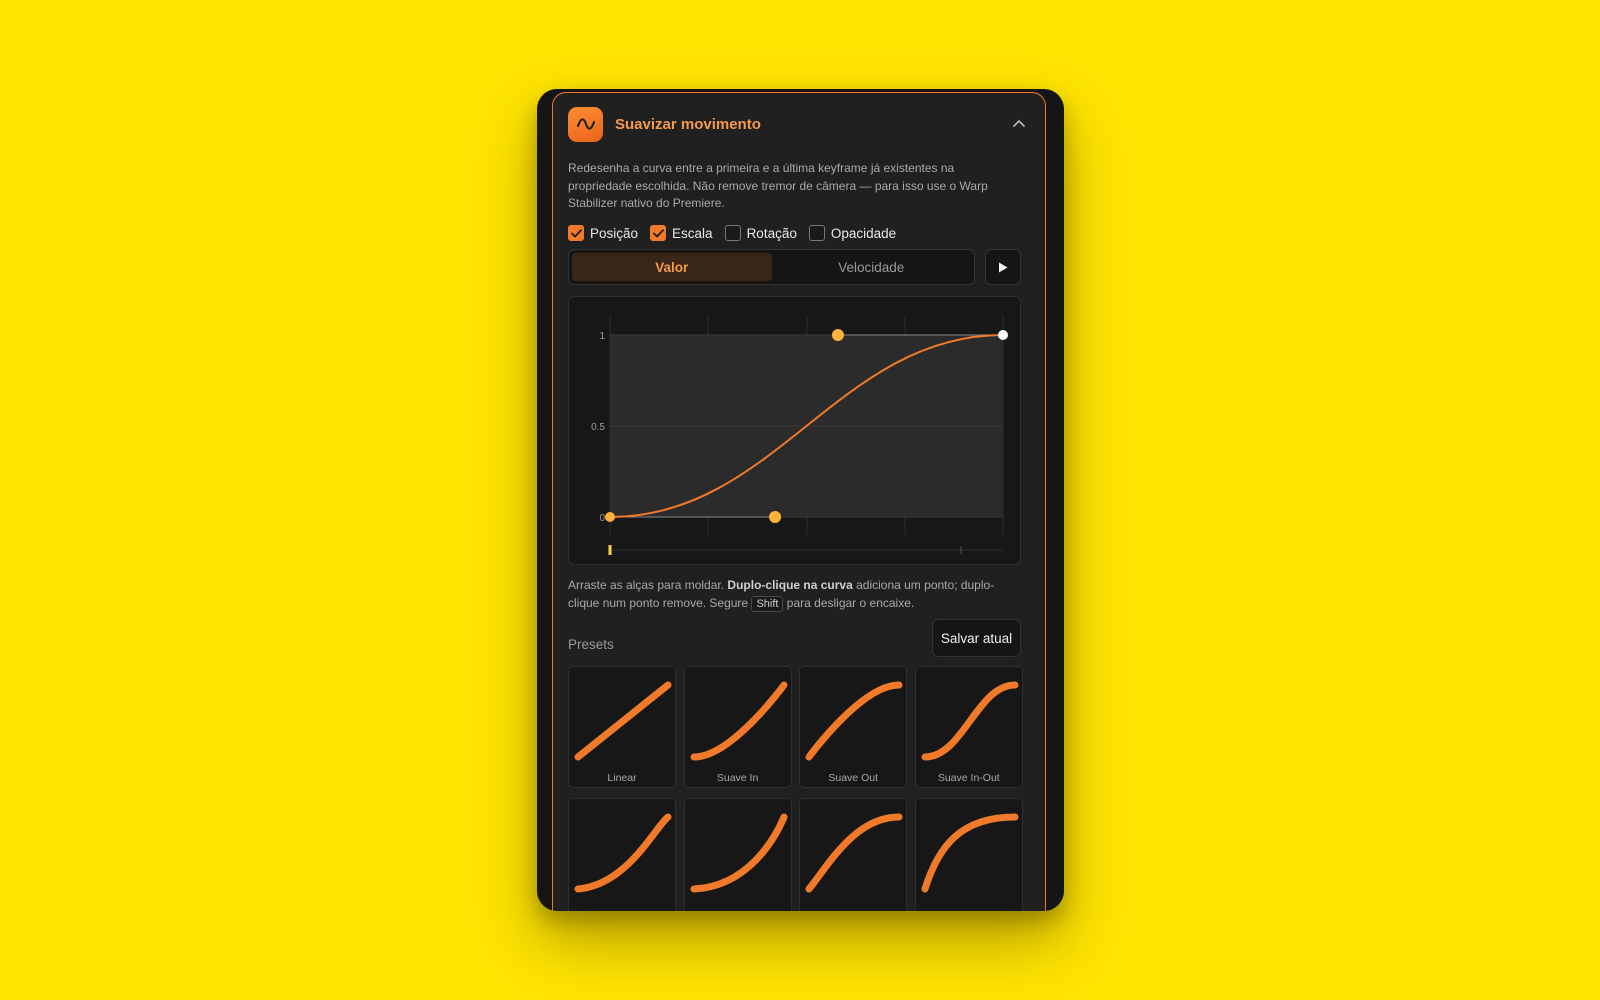 This screenshot has height=1000, width=1600. I want to click on checkbox-posicao: Posição, so click(603, 233).